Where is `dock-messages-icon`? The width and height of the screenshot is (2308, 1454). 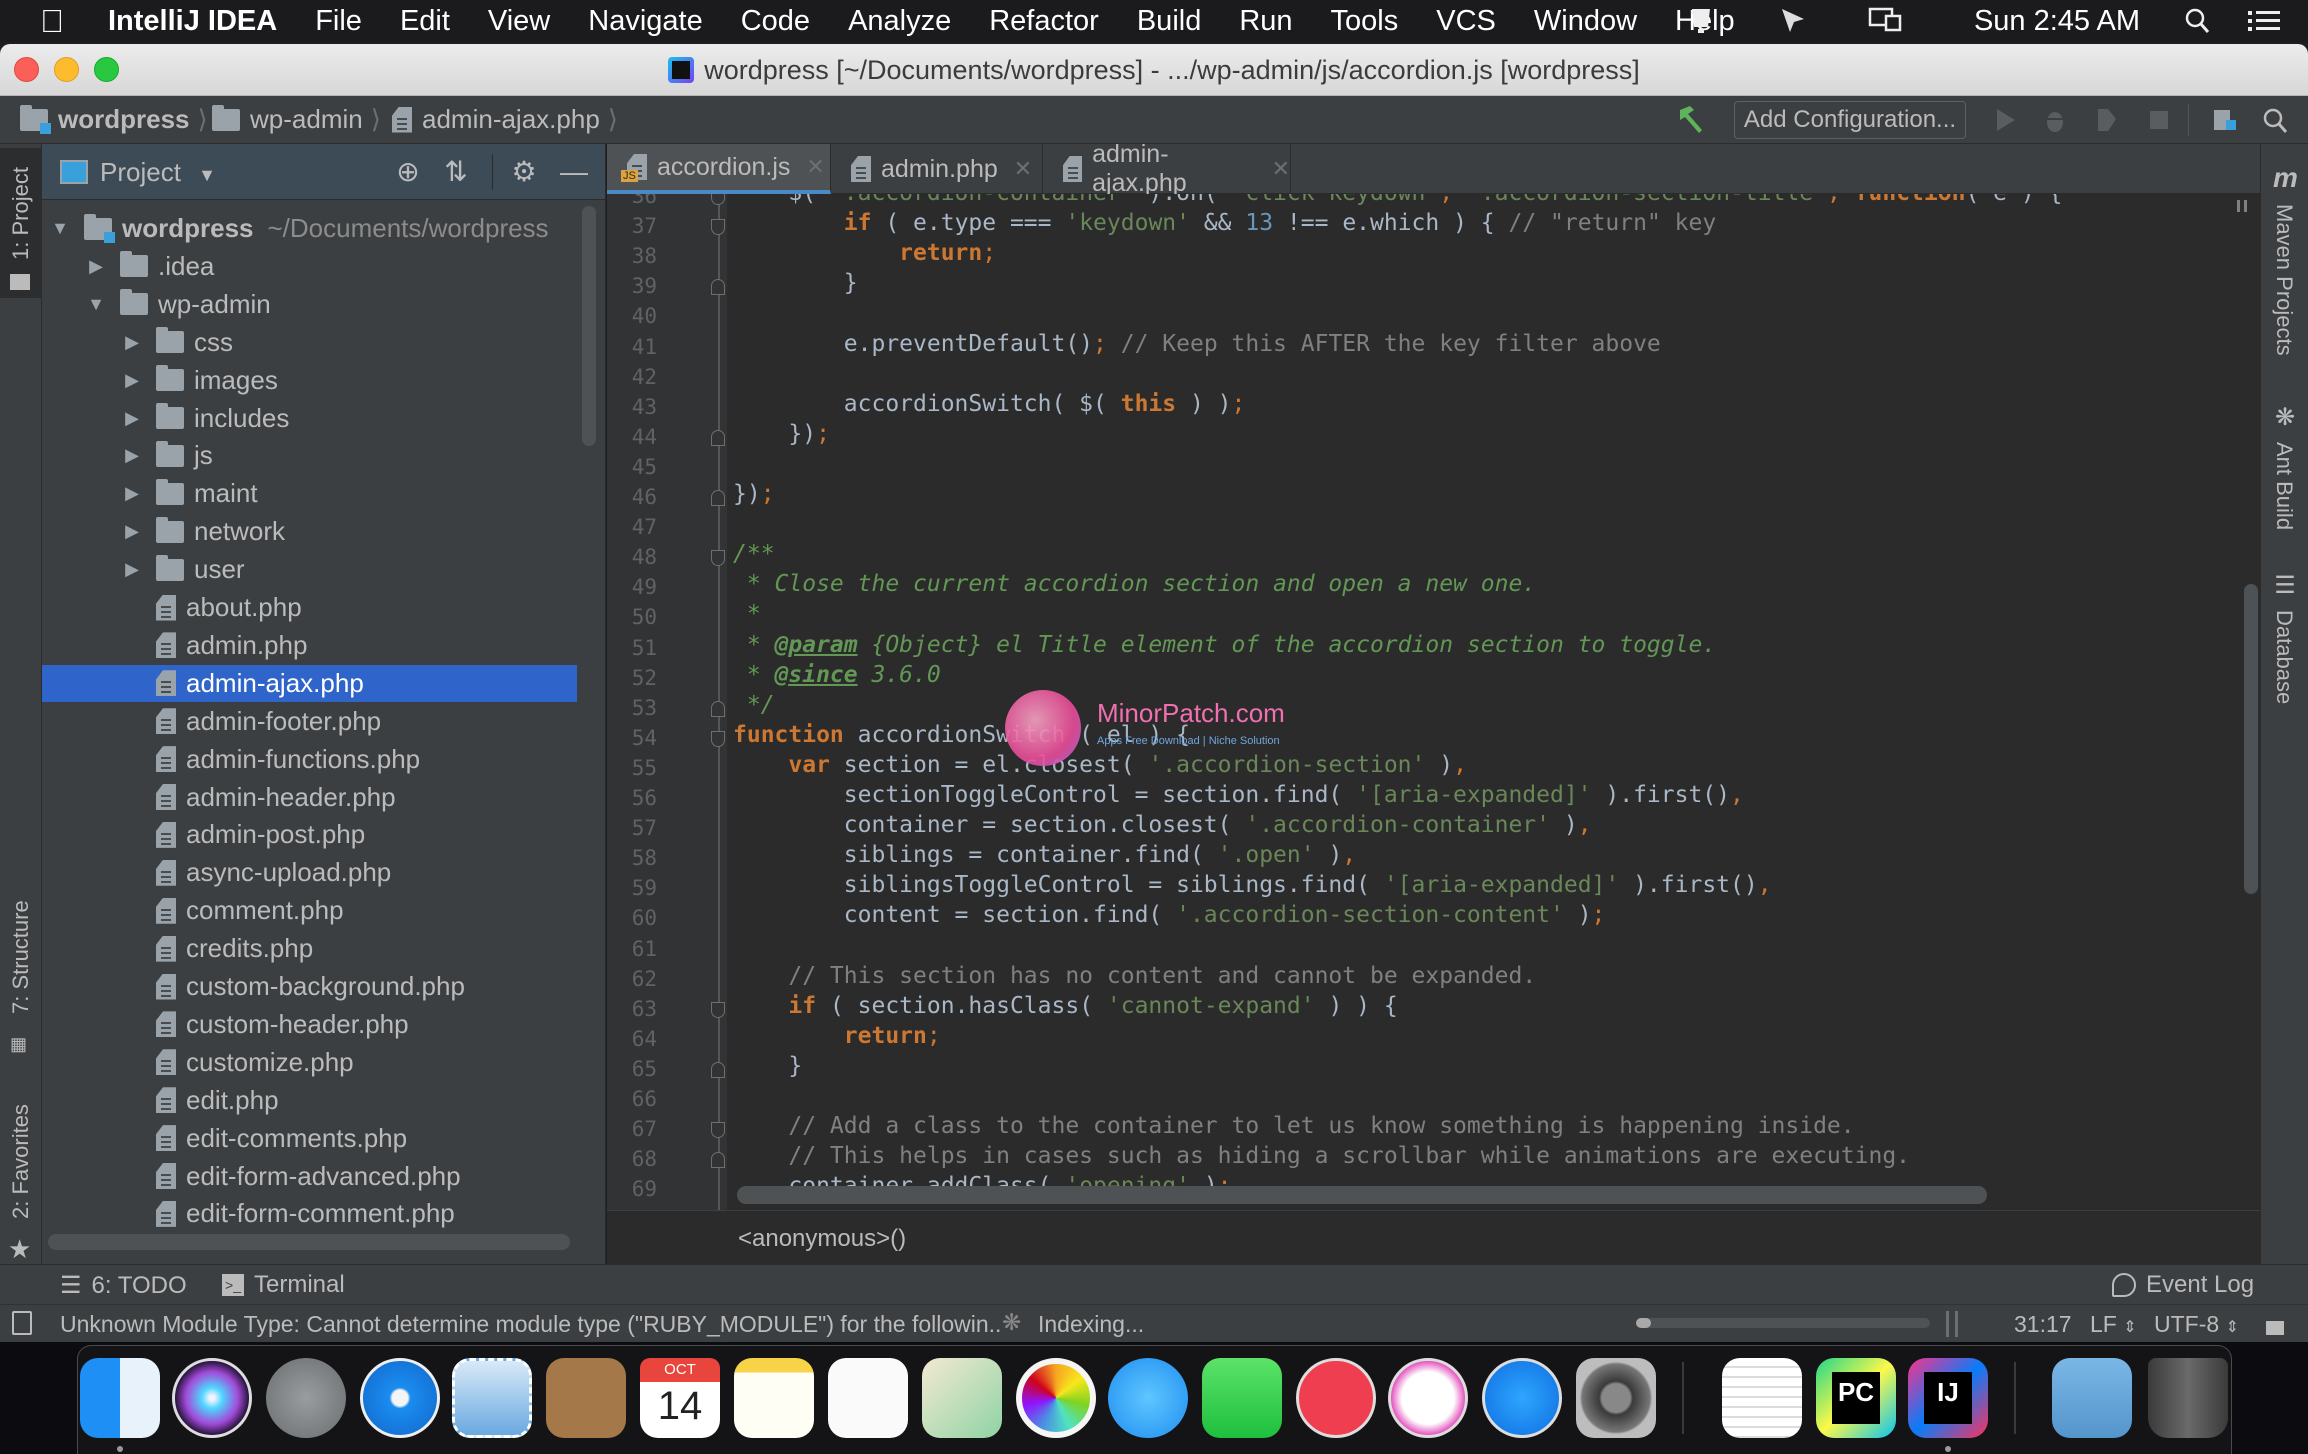
dock-messages-icon is located at coordinates (1148, 1398).